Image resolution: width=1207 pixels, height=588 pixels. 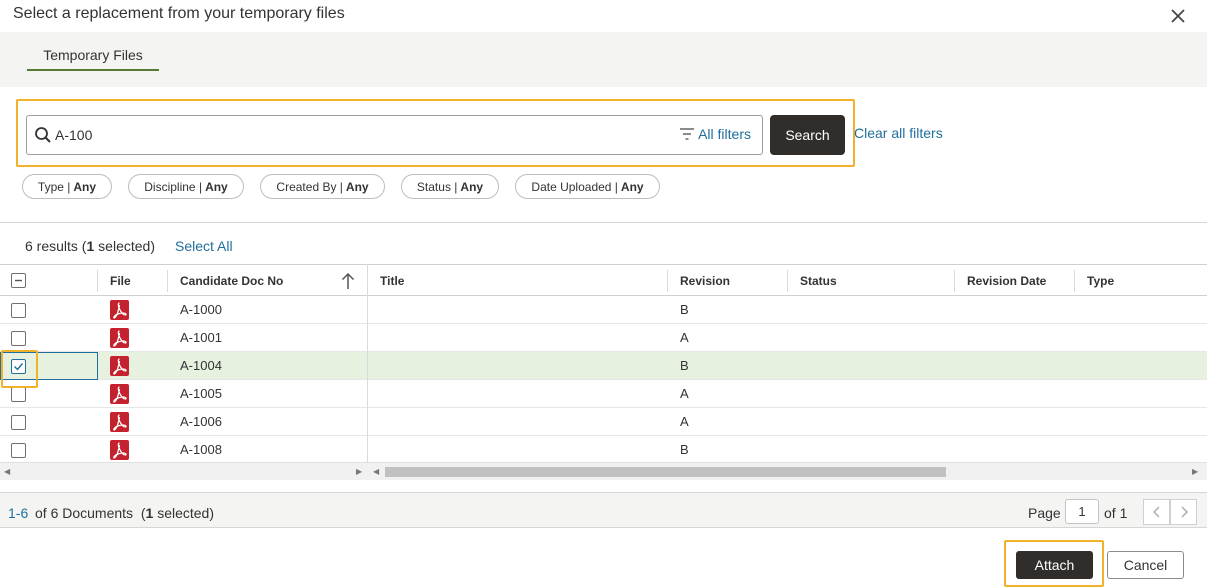 What do you see at coordinates (665, 472) in the screenshot?
I see `scrollbar-thumb` at bounding box center [665, 472].